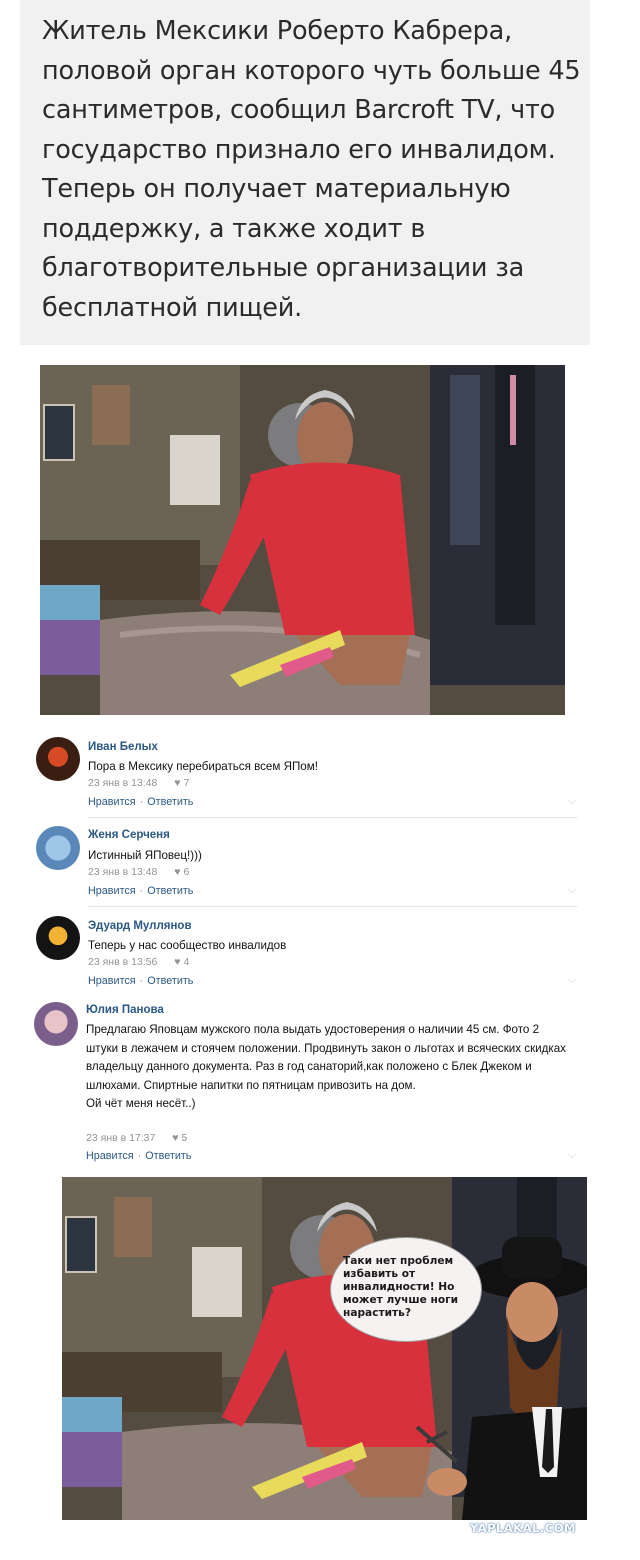 This screenshot has height=1560, width=640. Describe the element at coordinates (129, 835) in the screenshot. I see `comment-author: Женя Серченя` at that location.